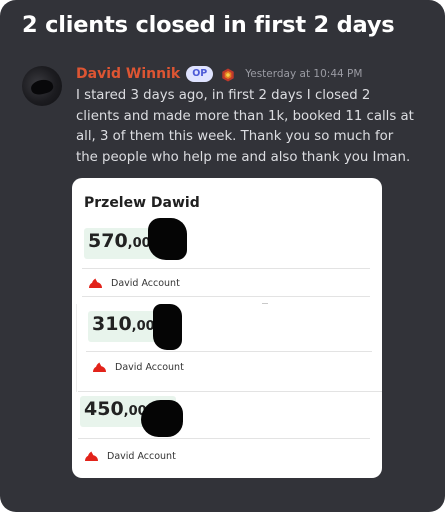 The height and width of the screenshot is (512, 445). I want to click on timestamp: Yesterday at 10:44 PM, so click(304, 74).